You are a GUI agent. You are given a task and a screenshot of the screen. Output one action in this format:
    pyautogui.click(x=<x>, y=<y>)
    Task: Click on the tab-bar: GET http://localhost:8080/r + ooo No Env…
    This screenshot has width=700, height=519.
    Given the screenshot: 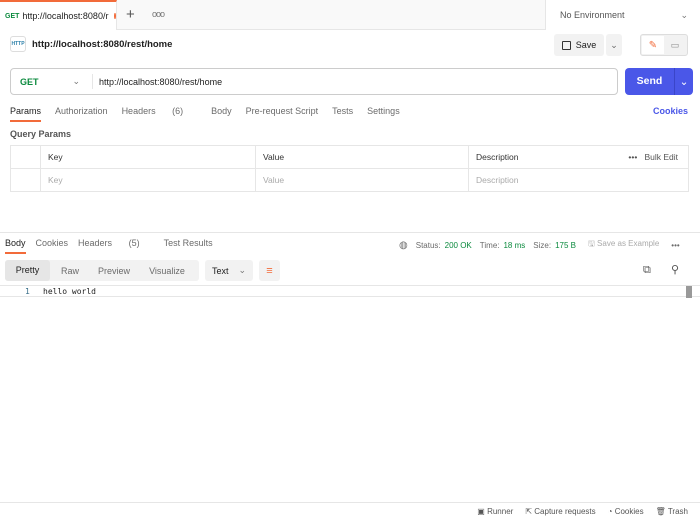 What is the action you would take?
    pyautogui.click(x=350, y=15)
    